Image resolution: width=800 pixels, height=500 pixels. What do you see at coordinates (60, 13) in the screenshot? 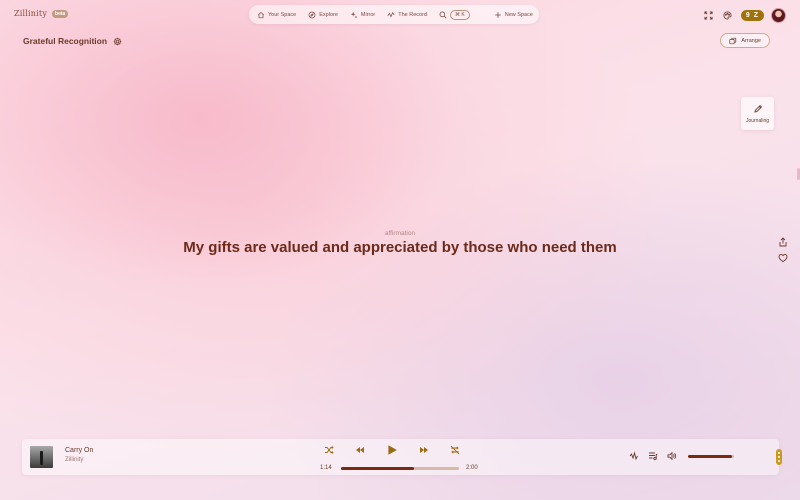
I see `beta-badge: beta` at bounding box center [60, 13].